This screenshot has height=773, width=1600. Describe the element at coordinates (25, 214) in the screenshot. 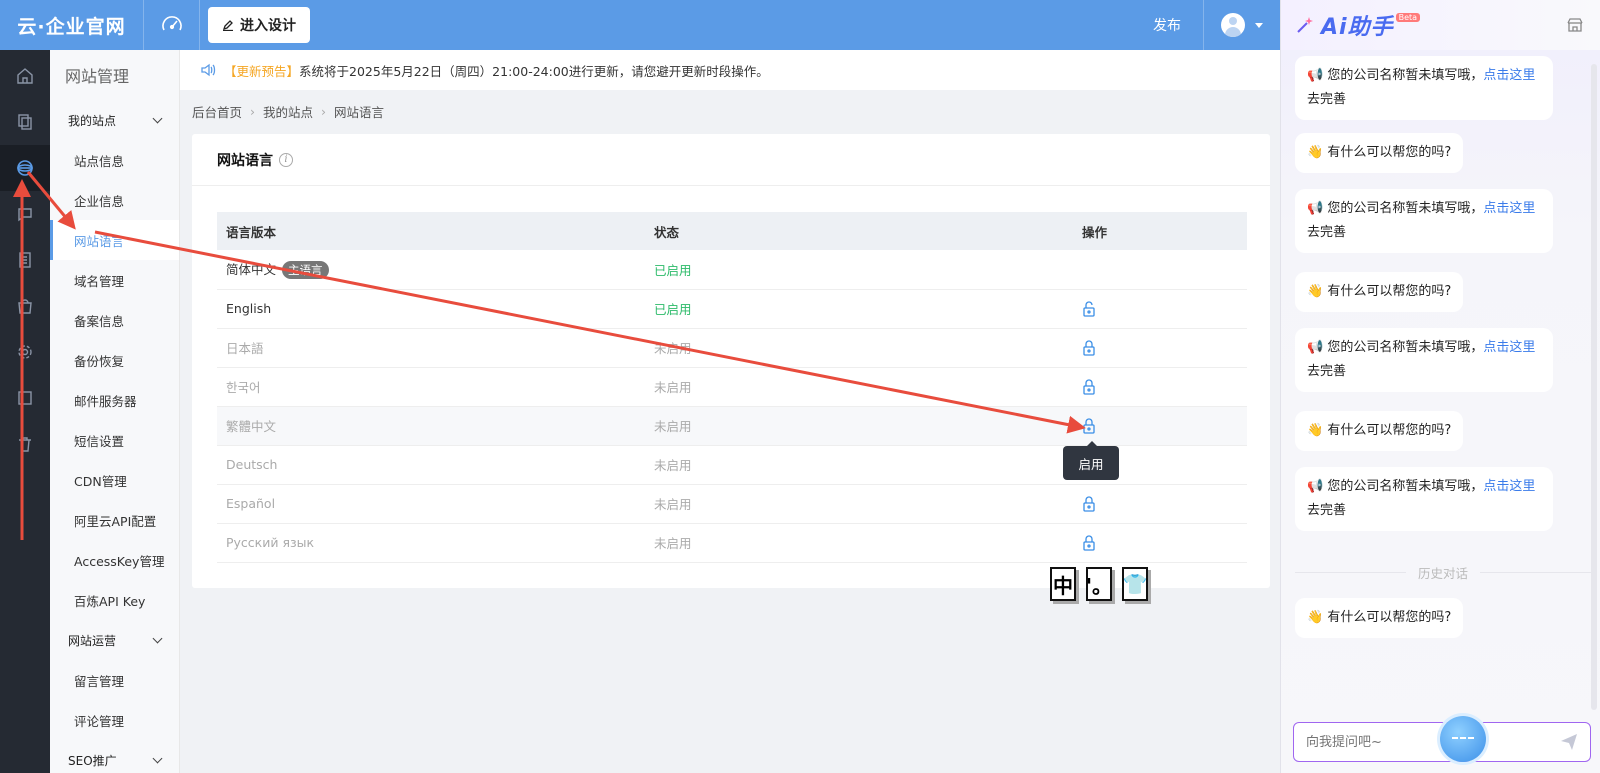

I see `rail-chat` at that location.